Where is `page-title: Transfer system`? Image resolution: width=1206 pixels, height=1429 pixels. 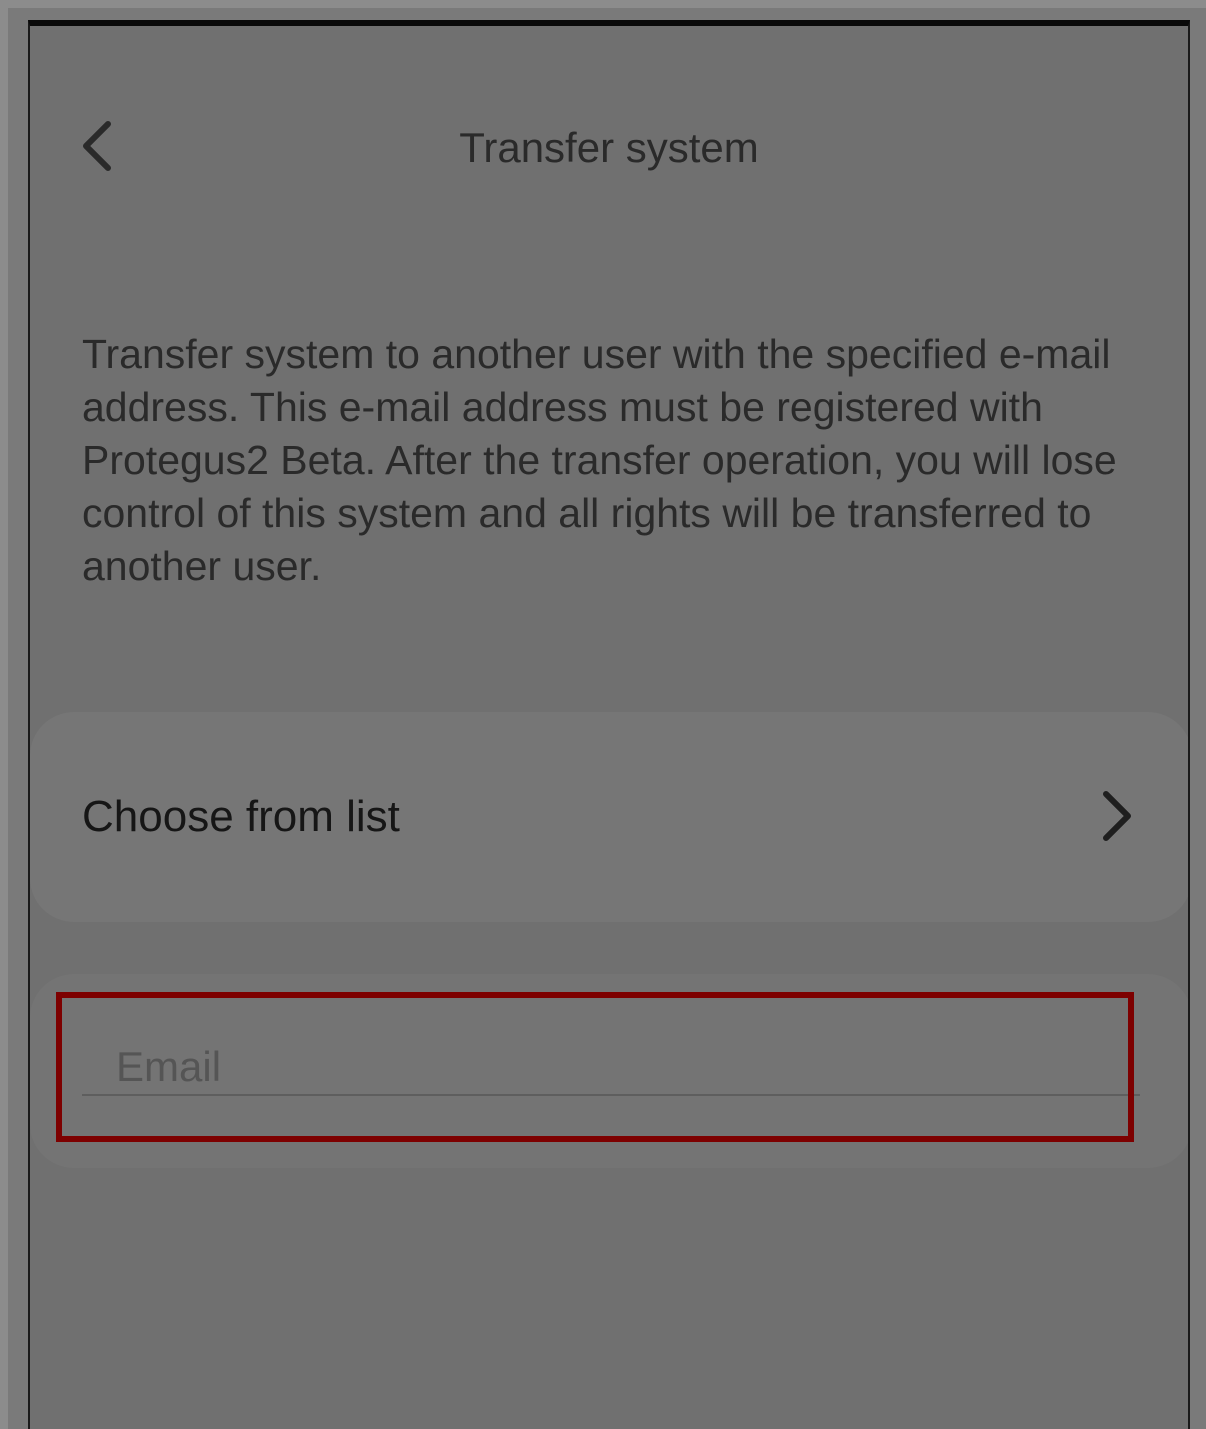 page-title: Transfer system is located at coordinates (609, 147).